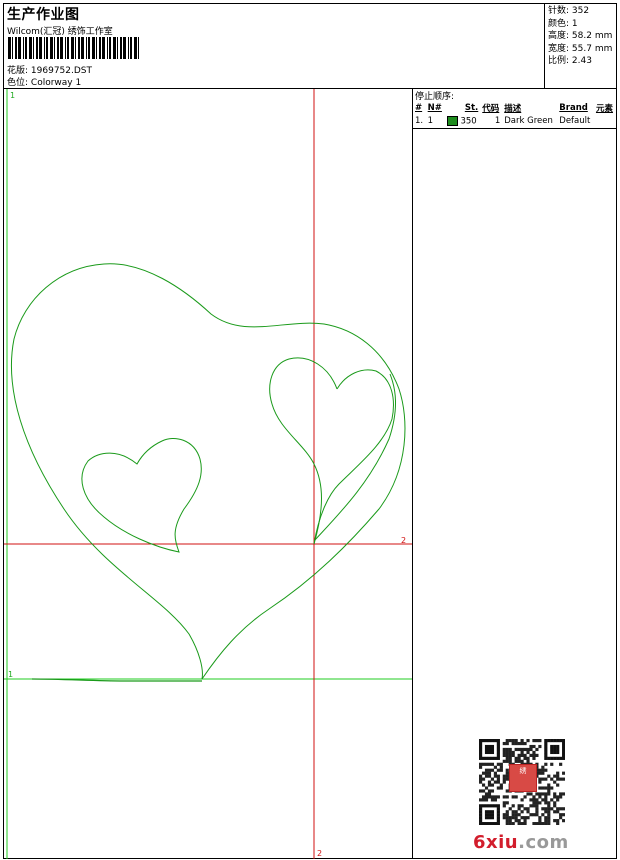  I want to click on colorway: 色位: Colorway 1, so click(44, 81).